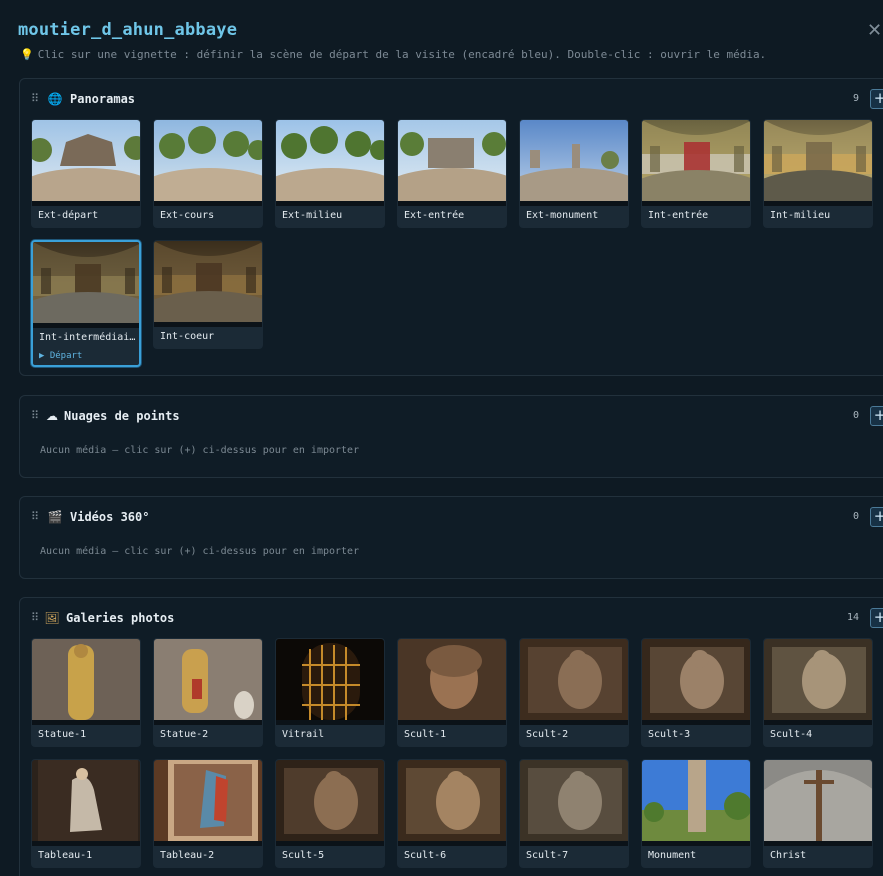  Describe the element at coordinates (696, 173) in the screenshot. I see `panorama-card: Int-entrée` at that location.